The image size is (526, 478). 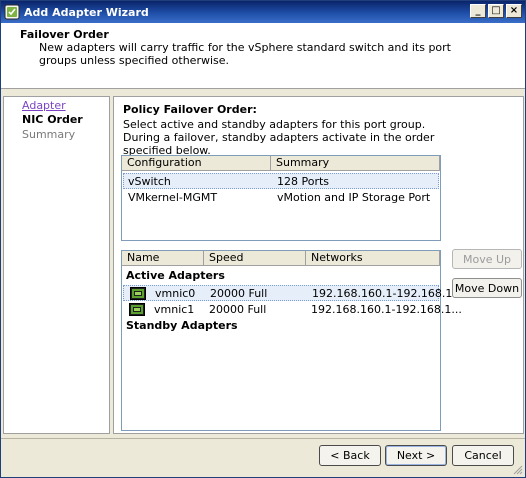 What do you see at coordinates (182, 325) in the screenshot?
I see `standby-adapters-group: Standby Adapters` at bounding box center [182, 325].